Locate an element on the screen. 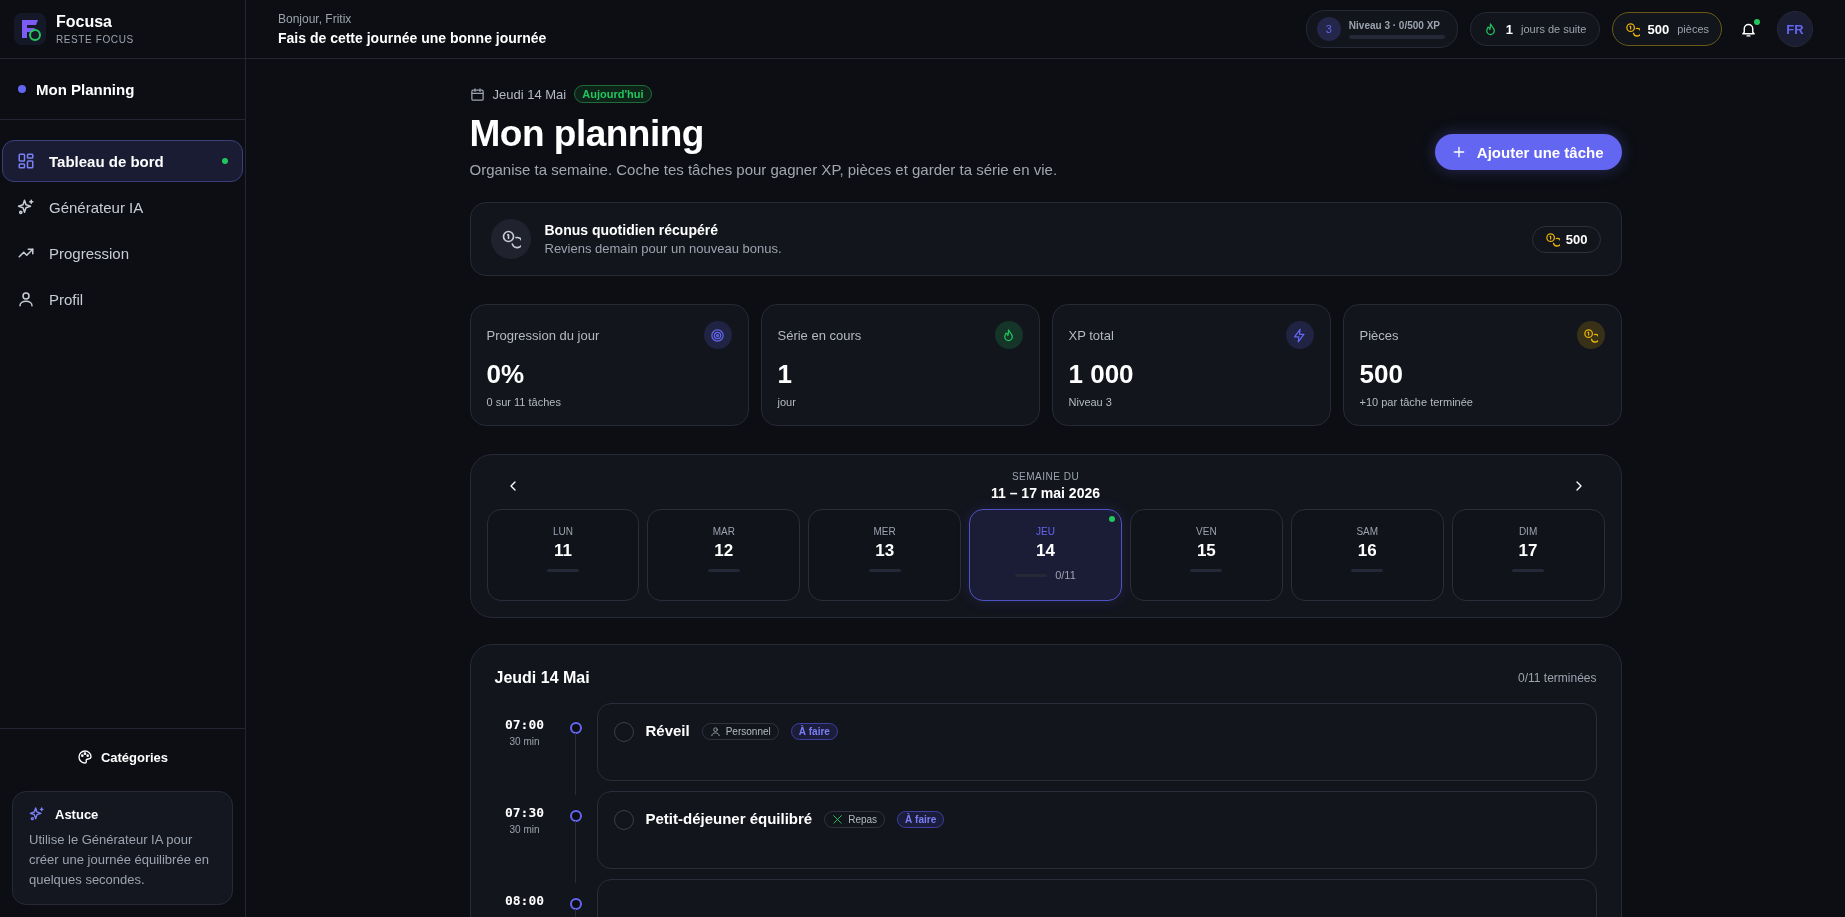 The height and width of the screenshot is (917, 1845). stat-value: 500 is located at coordinates (1381, 374).